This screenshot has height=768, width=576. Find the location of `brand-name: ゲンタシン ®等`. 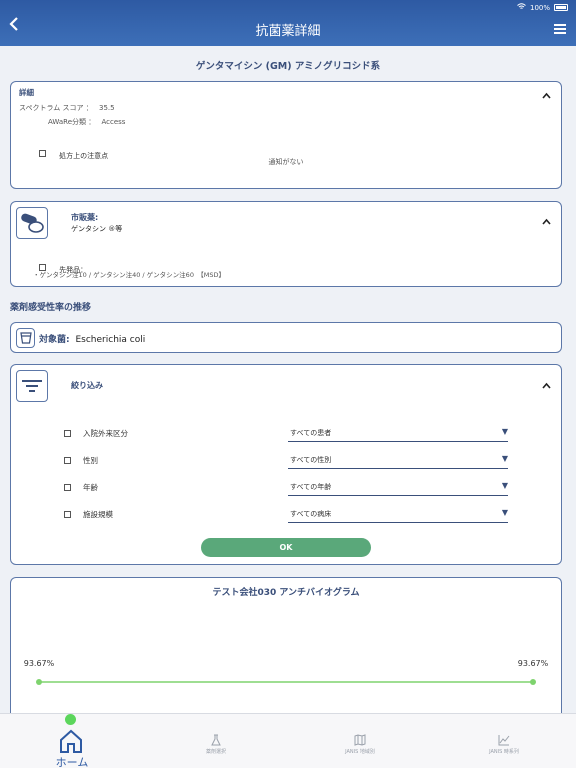

brand-name: ゲンタシン ®等 is located at coordinates (97, 229).